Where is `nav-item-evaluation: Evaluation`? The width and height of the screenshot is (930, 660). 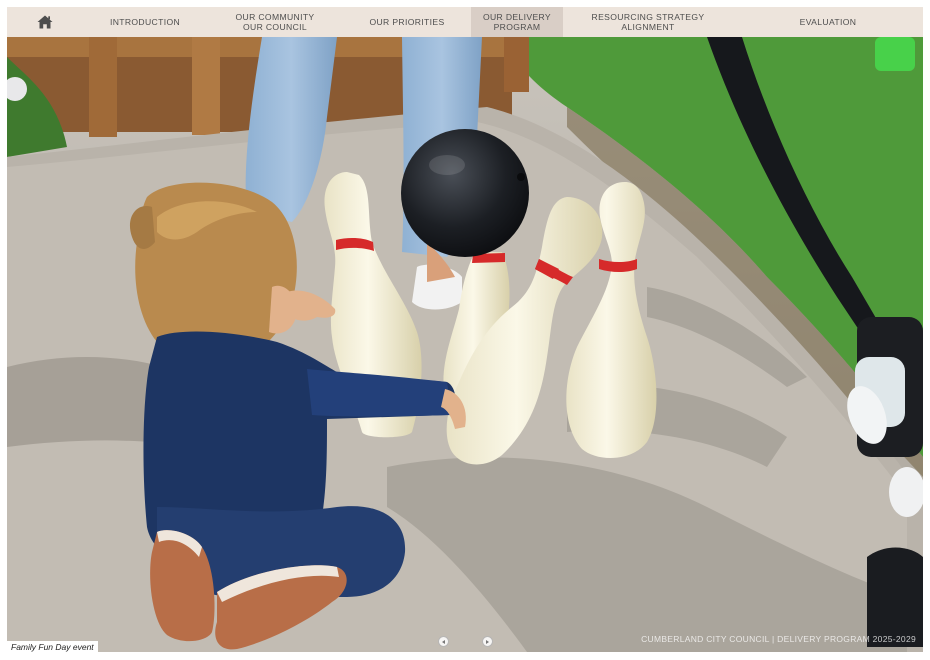
nav-item-evaluation: Evaluation is located at coordinates (828, 22).